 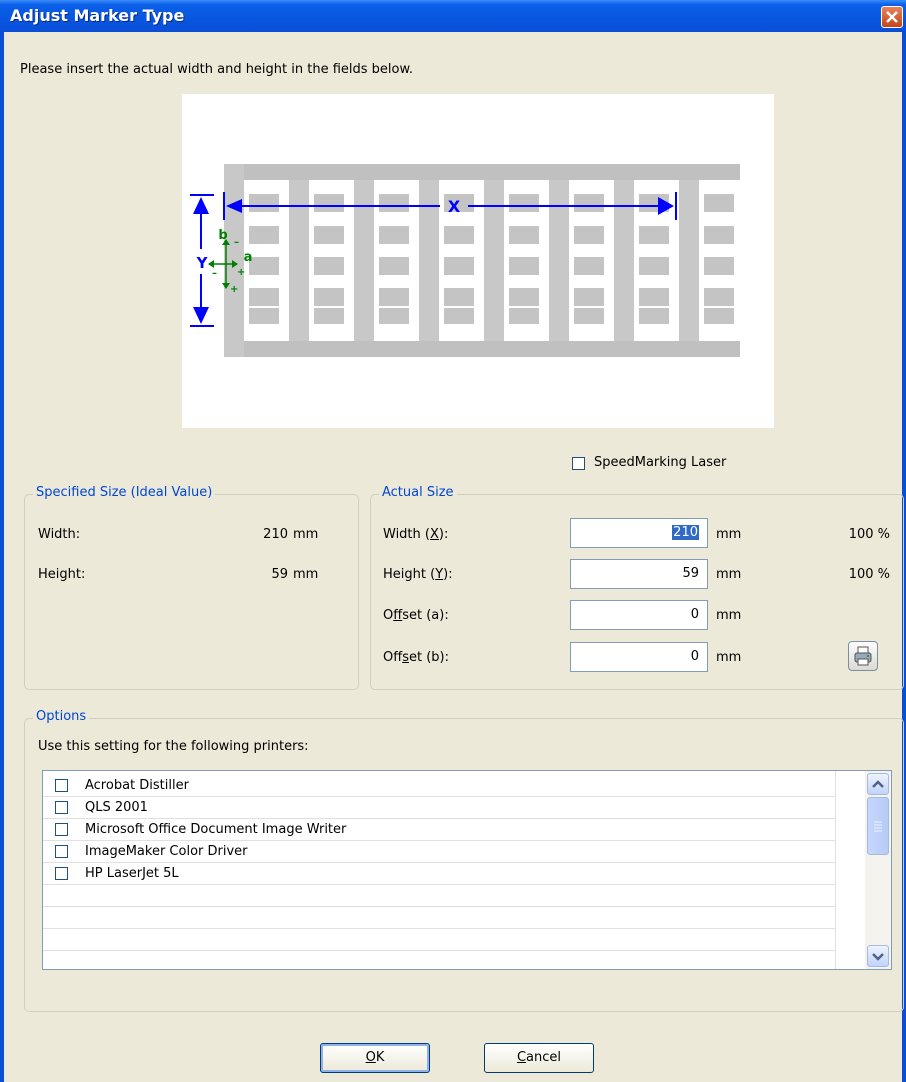 I want to click on offset-b-unit: mm, so click(x=729, y=657).